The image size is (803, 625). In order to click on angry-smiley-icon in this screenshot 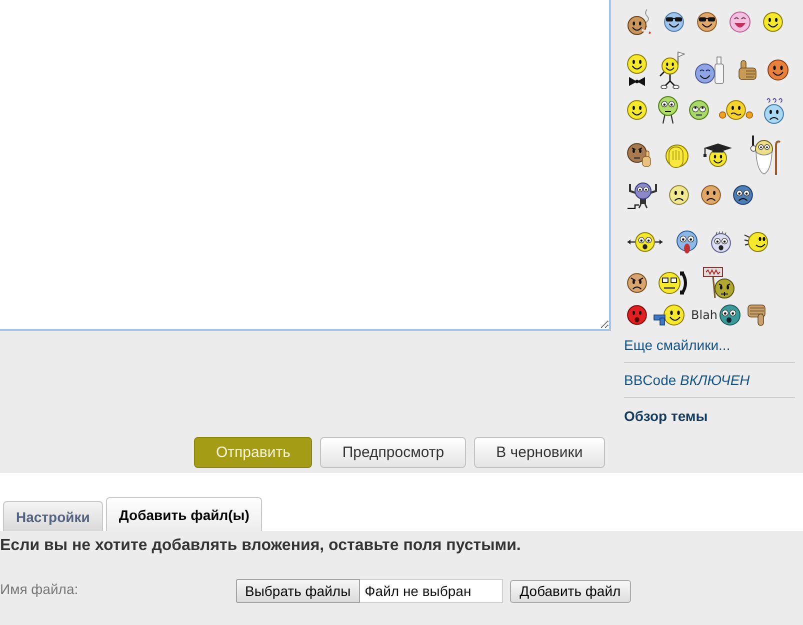, I will do `click(637, 283)`.